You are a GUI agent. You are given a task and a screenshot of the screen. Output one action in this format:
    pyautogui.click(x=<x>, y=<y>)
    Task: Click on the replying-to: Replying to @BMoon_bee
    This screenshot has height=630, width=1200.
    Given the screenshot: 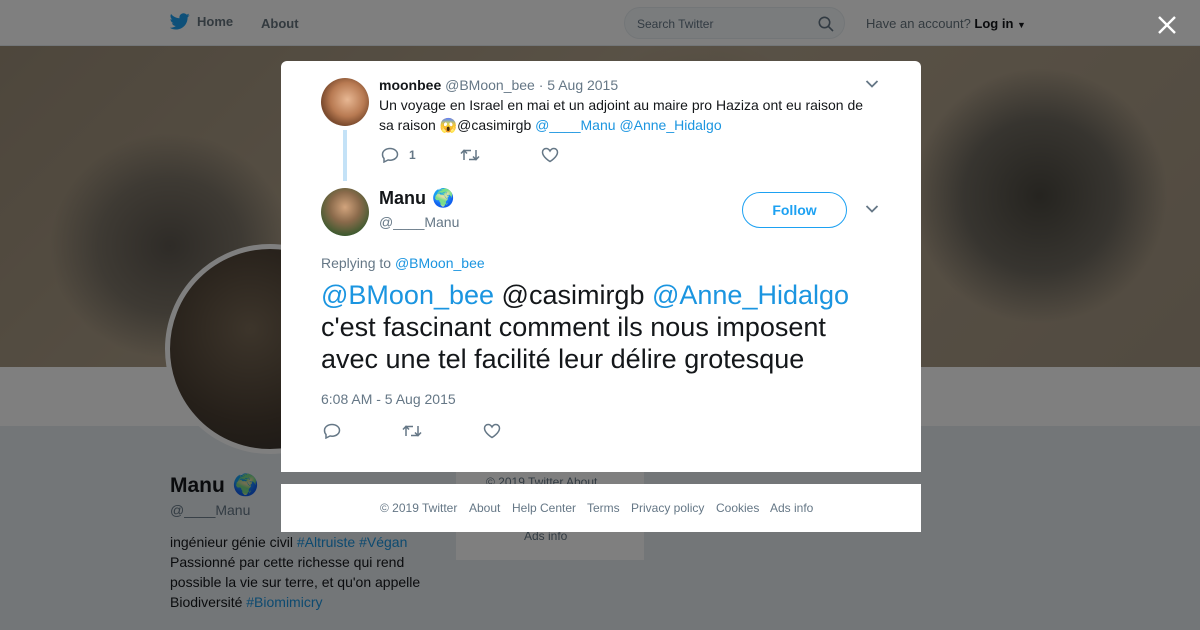 What is the action you would take?
    pyautogui.click(x=403, y=263)
    